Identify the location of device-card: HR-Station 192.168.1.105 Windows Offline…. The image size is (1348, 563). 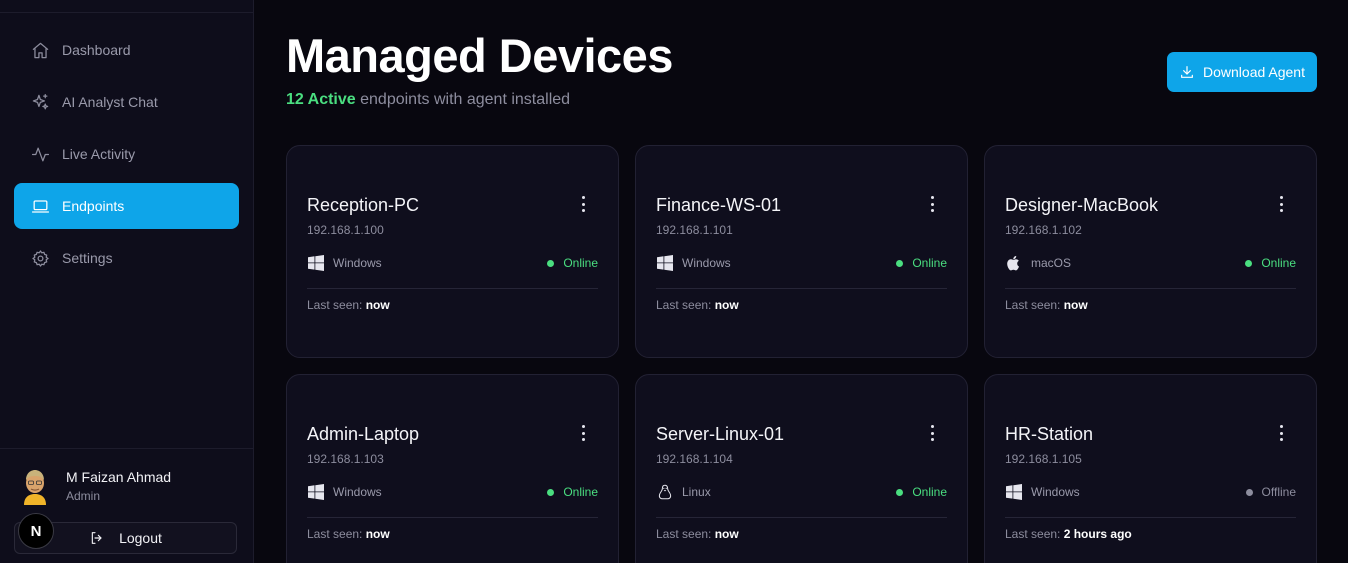
(1150, 468).